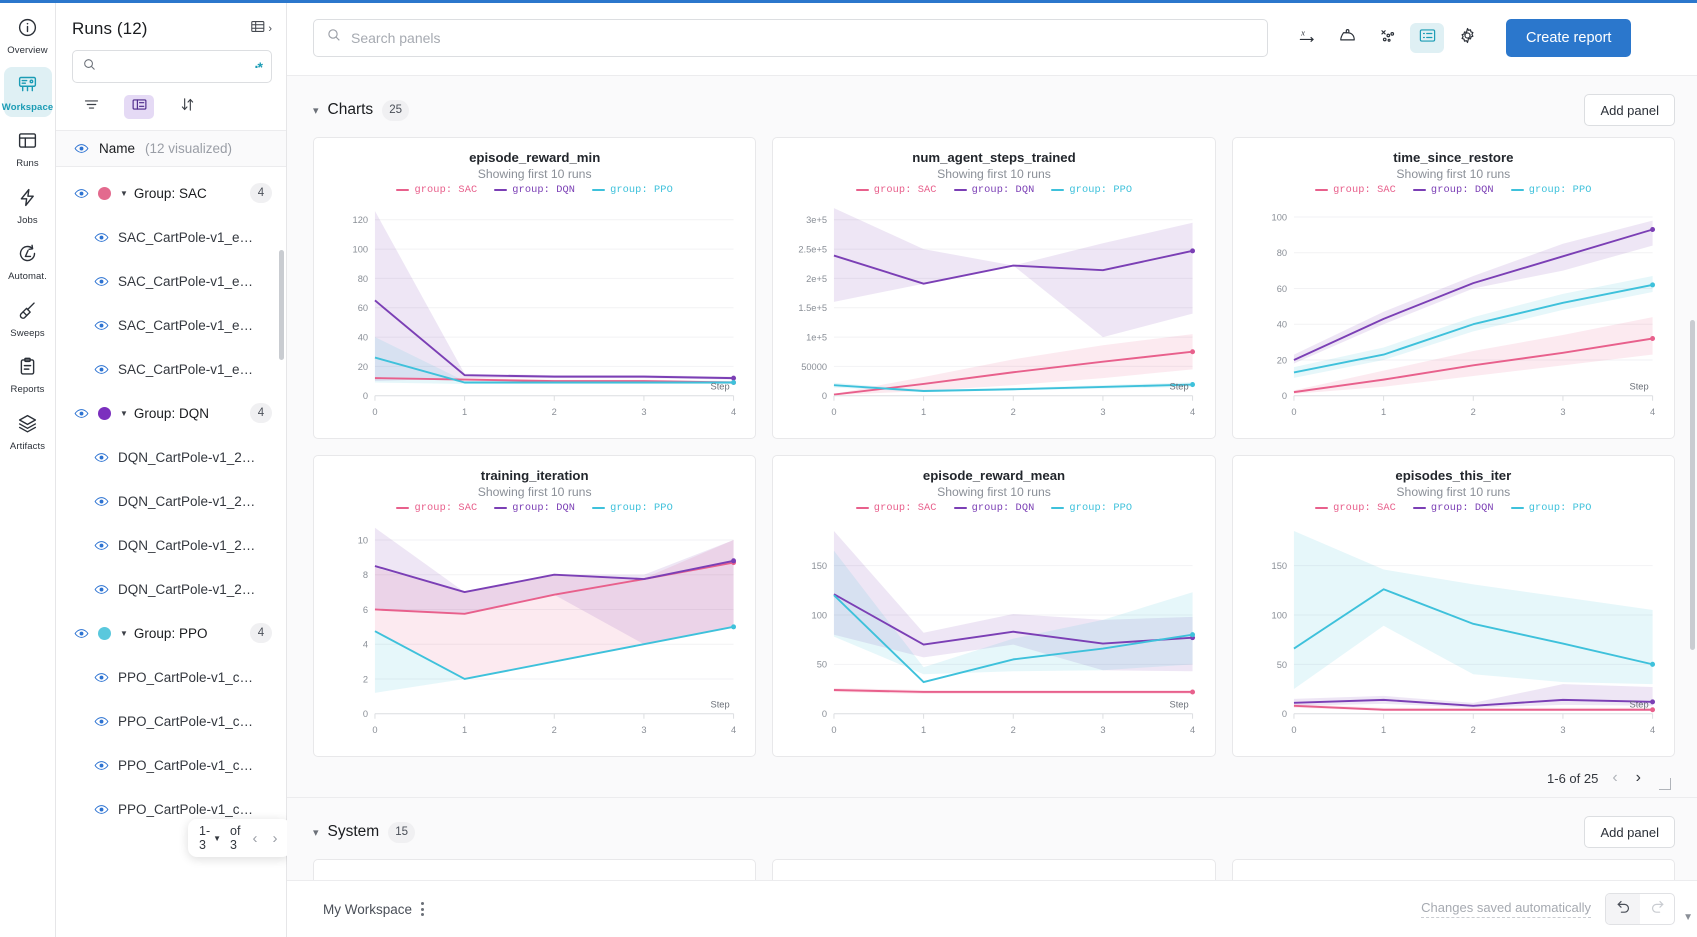  What do you see at coordinates (1614, 778) in the screenshot?
I see `charts-prev-button: ‹` at bounding box center [1614, 778].